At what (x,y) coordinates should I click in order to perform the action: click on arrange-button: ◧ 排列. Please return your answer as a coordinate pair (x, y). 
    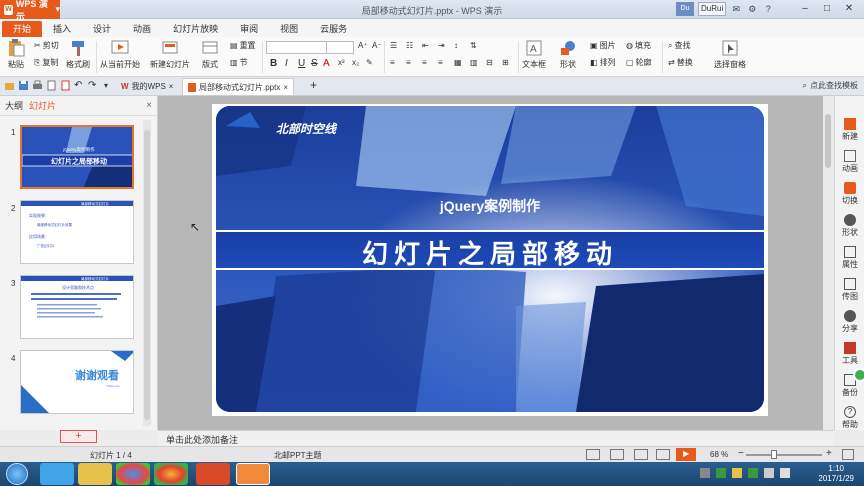
    Looking at the image, I should click on (603, 62).